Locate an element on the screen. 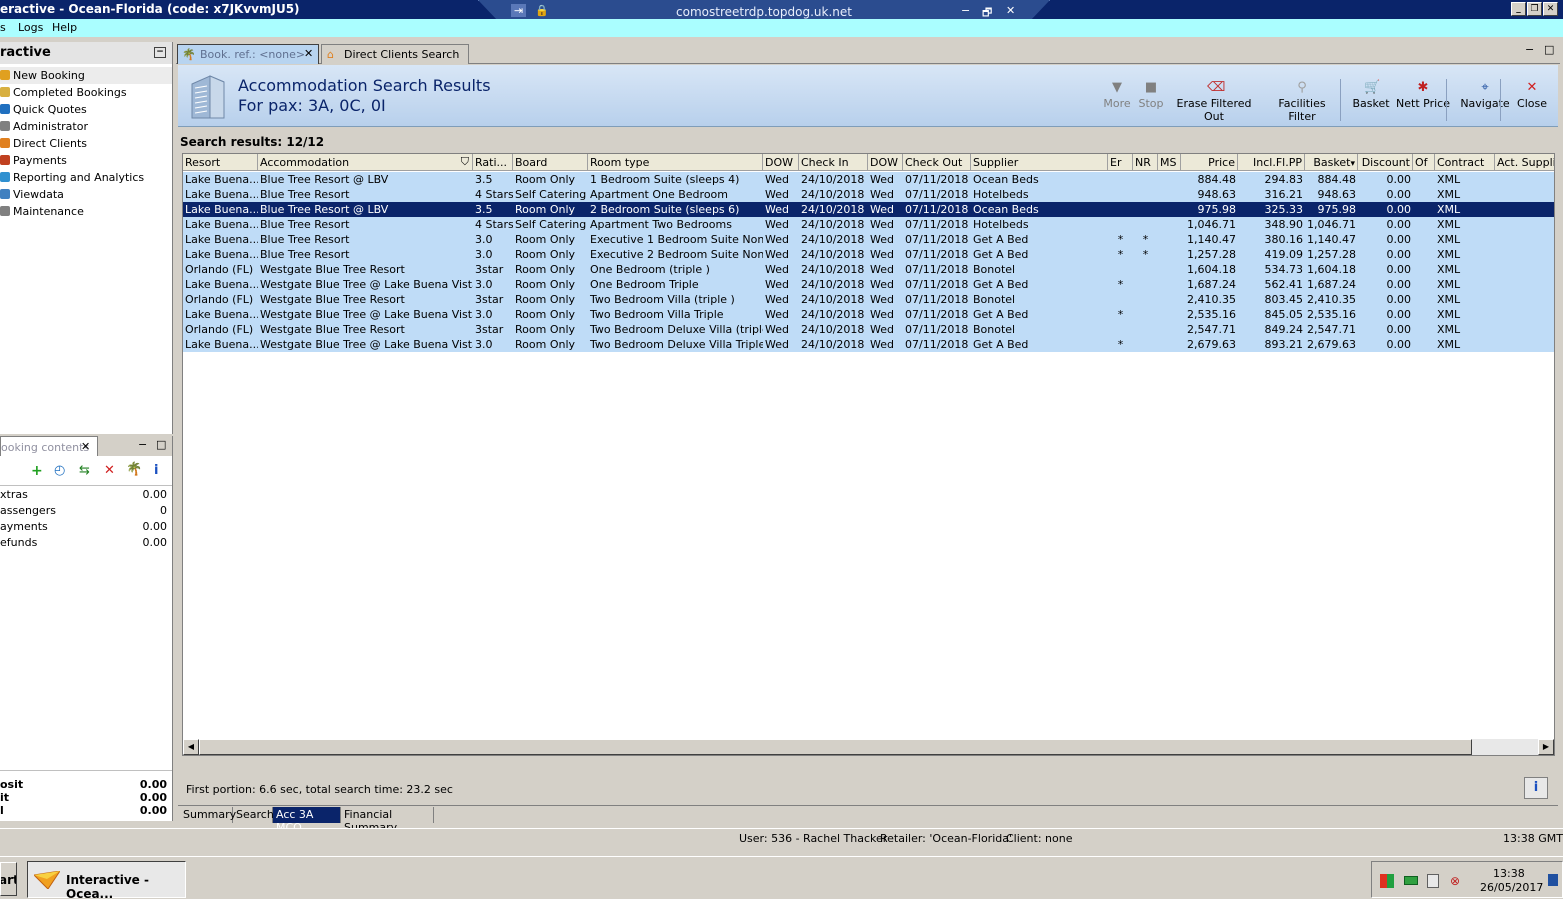 This screenshot has height=899, width=1563. column-header: Of is located at coordinates (1424, 162).